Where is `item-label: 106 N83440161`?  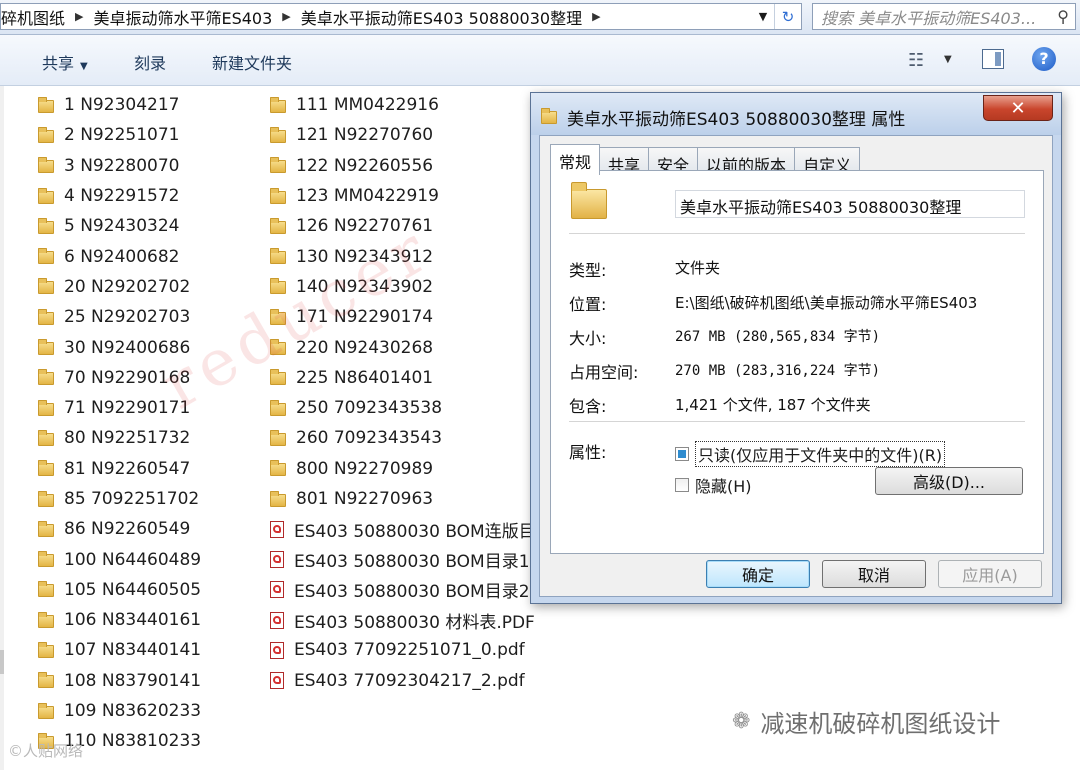
item-label: 106 N83440161 is located at coordinates (133, 620).